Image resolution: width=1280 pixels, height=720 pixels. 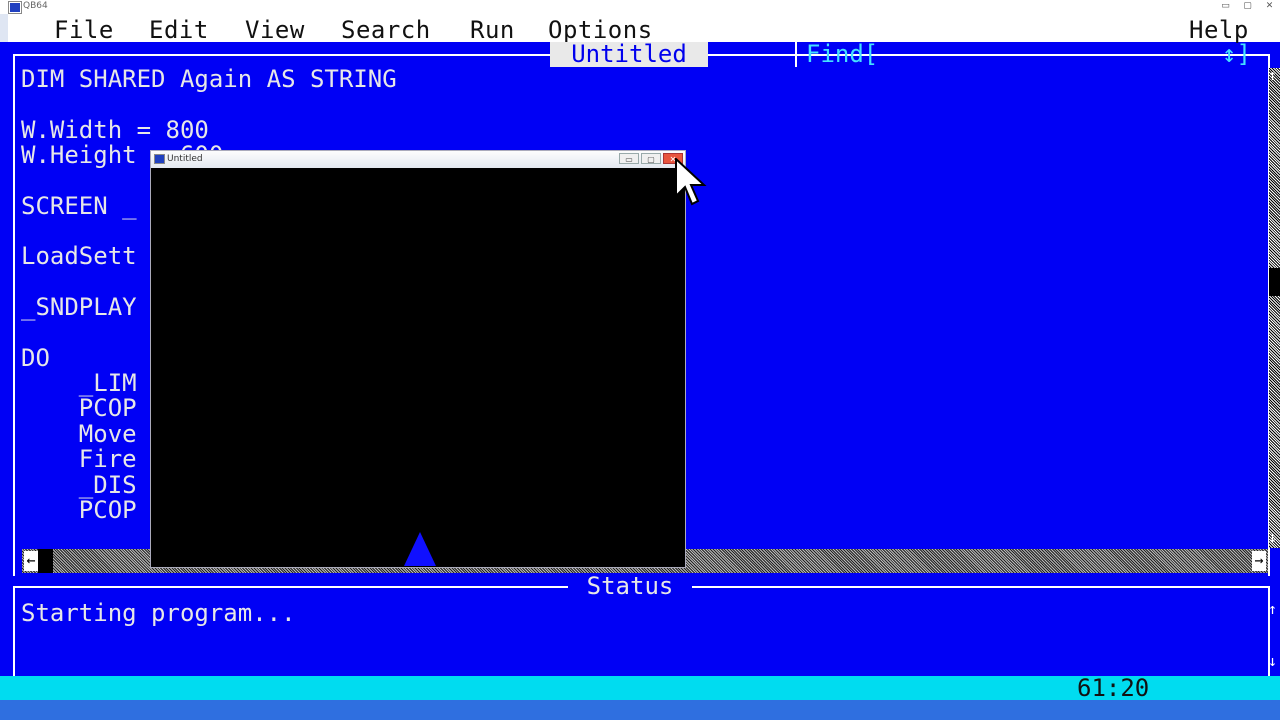 I want to click on mouse-cursor-icon, so click(x=691, y=182).